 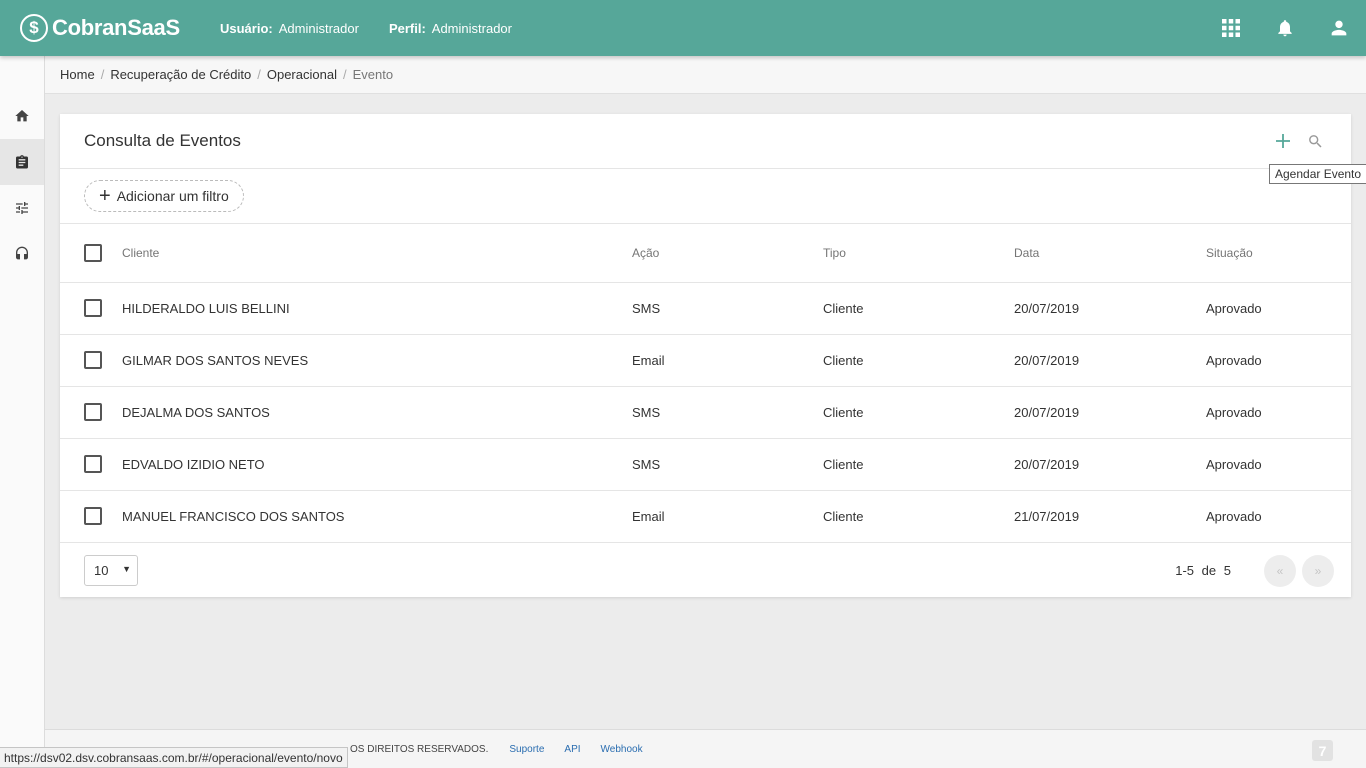 I want to click on user-icon, so click(x=1339, y=28).